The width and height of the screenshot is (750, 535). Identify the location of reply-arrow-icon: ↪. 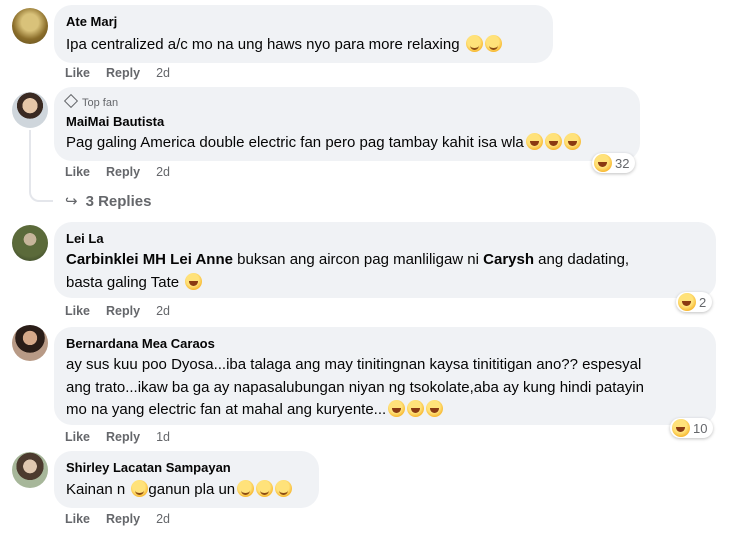
(71, 201).